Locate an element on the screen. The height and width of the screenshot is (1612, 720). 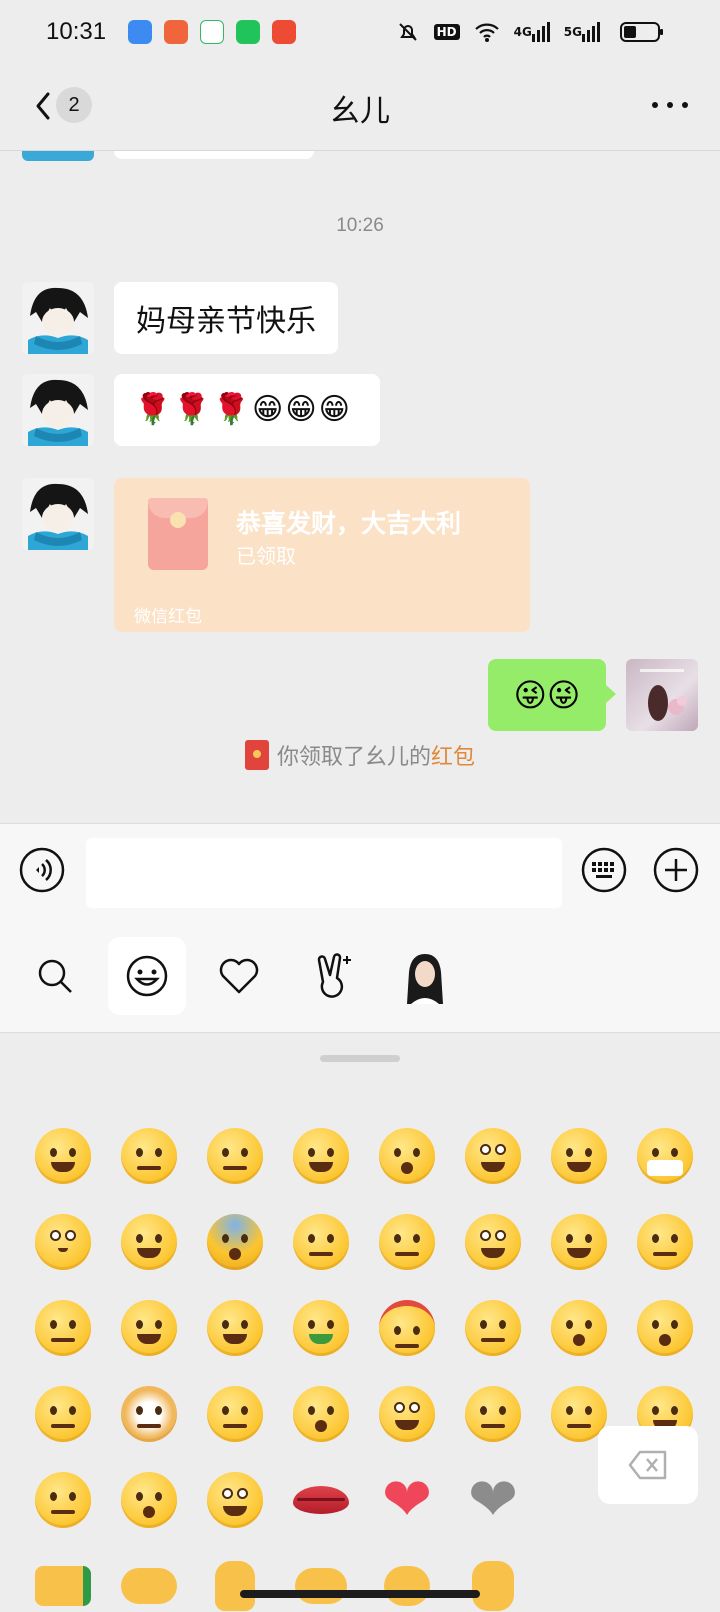
my-avatar is located at coordinates (662, 695).